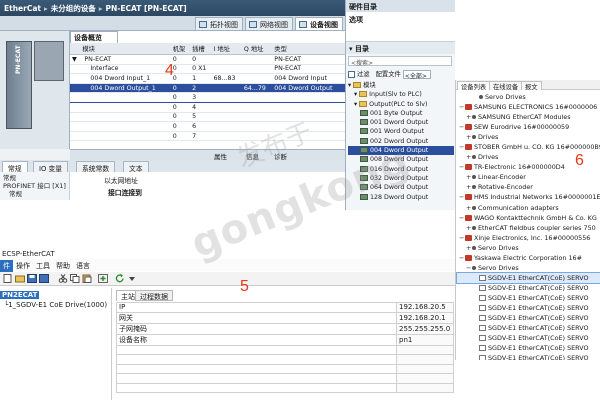  What do you see at coordinates (528, 248) in the screenshot?
I see `device-list-item: + Servo Drives` at bounding box center [528, 248].